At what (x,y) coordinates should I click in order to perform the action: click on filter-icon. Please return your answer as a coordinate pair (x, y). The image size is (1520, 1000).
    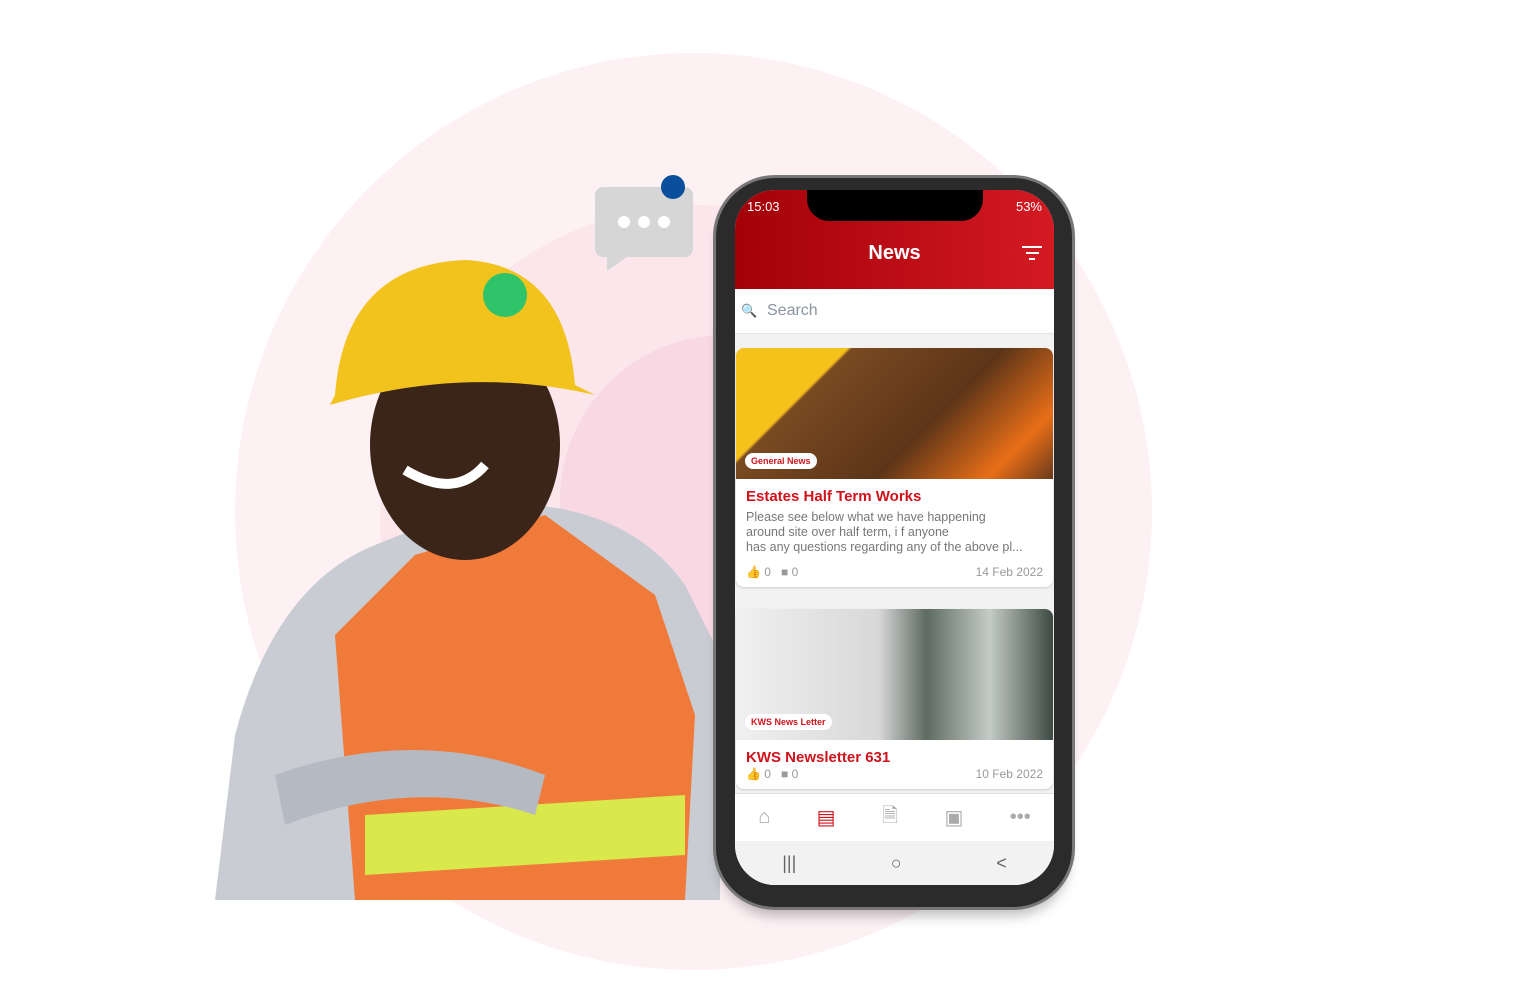
    Looking at the image, I should click on (1032, 255).